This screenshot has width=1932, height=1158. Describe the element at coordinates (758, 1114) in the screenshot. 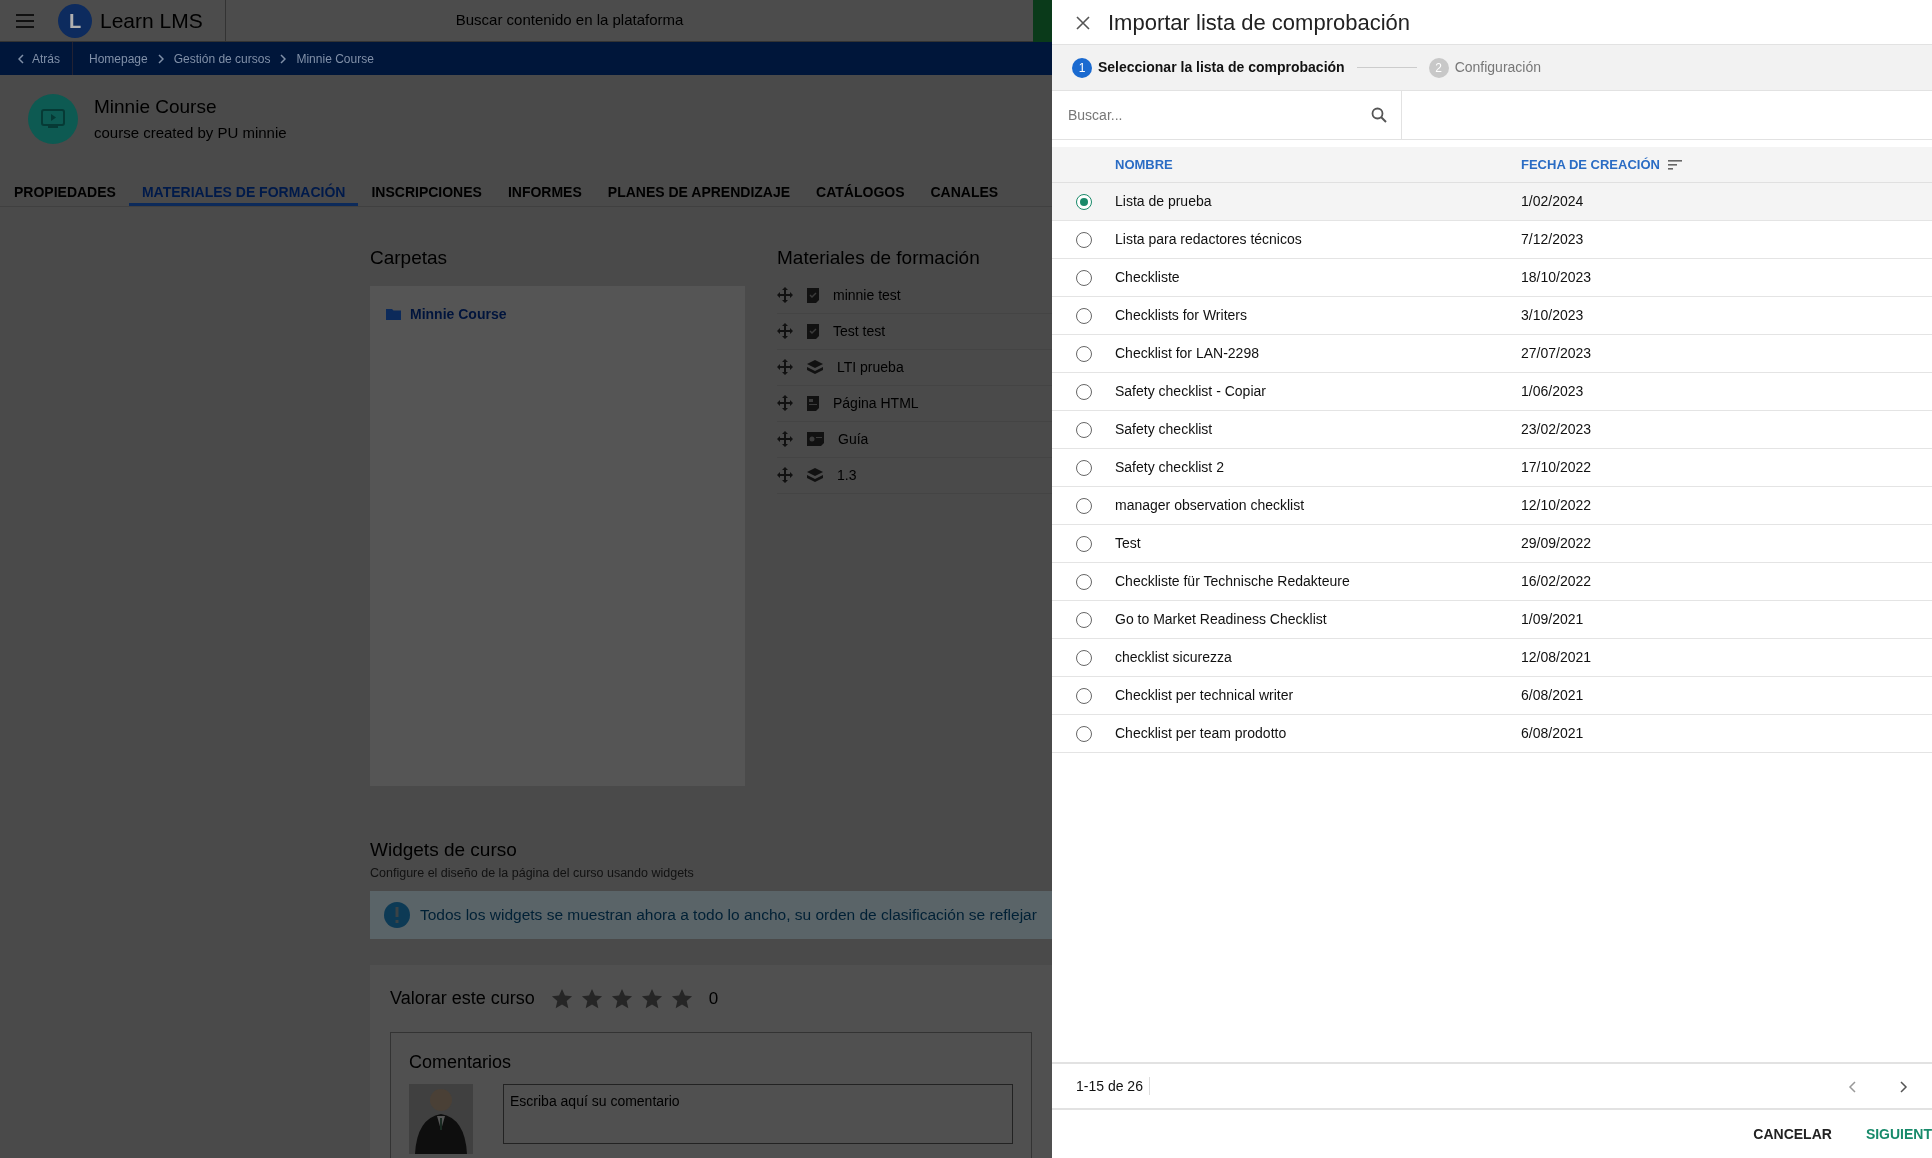

I see `comment-field: Escriba aquí su comentario` at that location.